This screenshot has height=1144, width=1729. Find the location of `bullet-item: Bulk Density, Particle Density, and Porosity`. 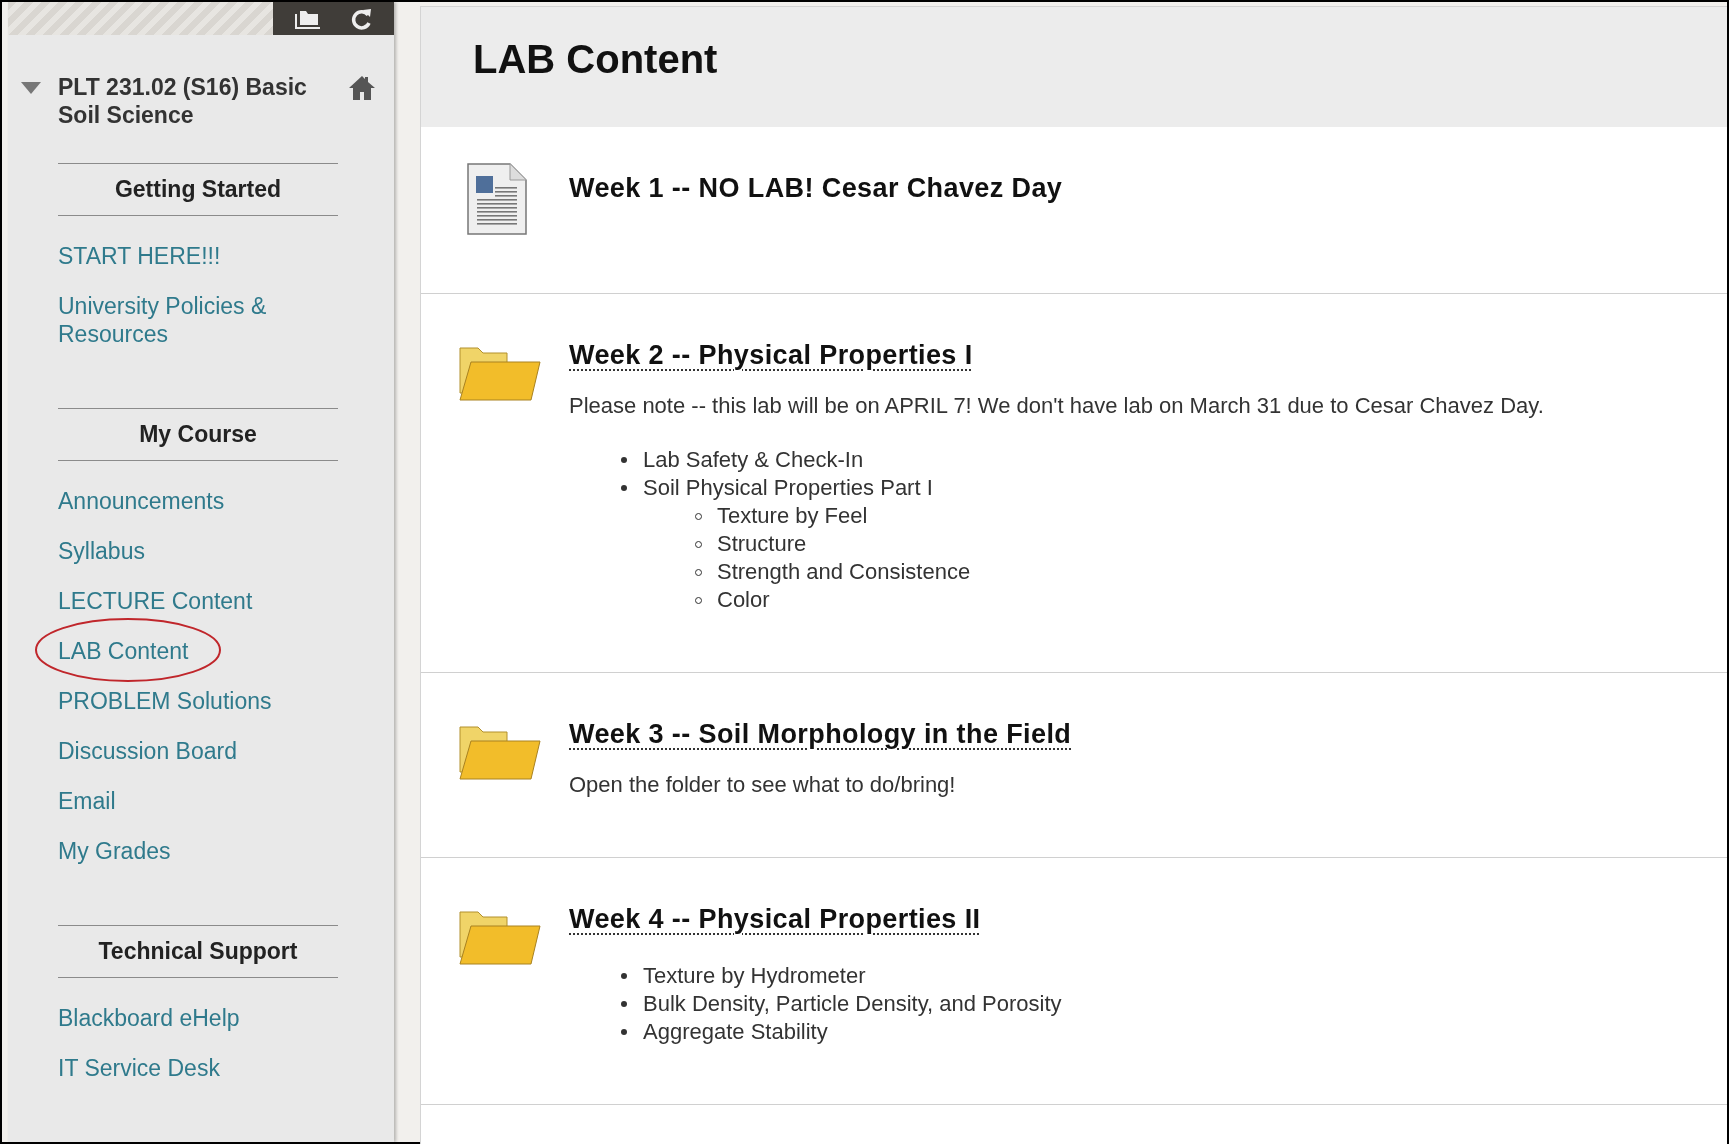

bullet-item: Bulk Density, Particle Density, and Porosity is located at coordinates (852, 1003).